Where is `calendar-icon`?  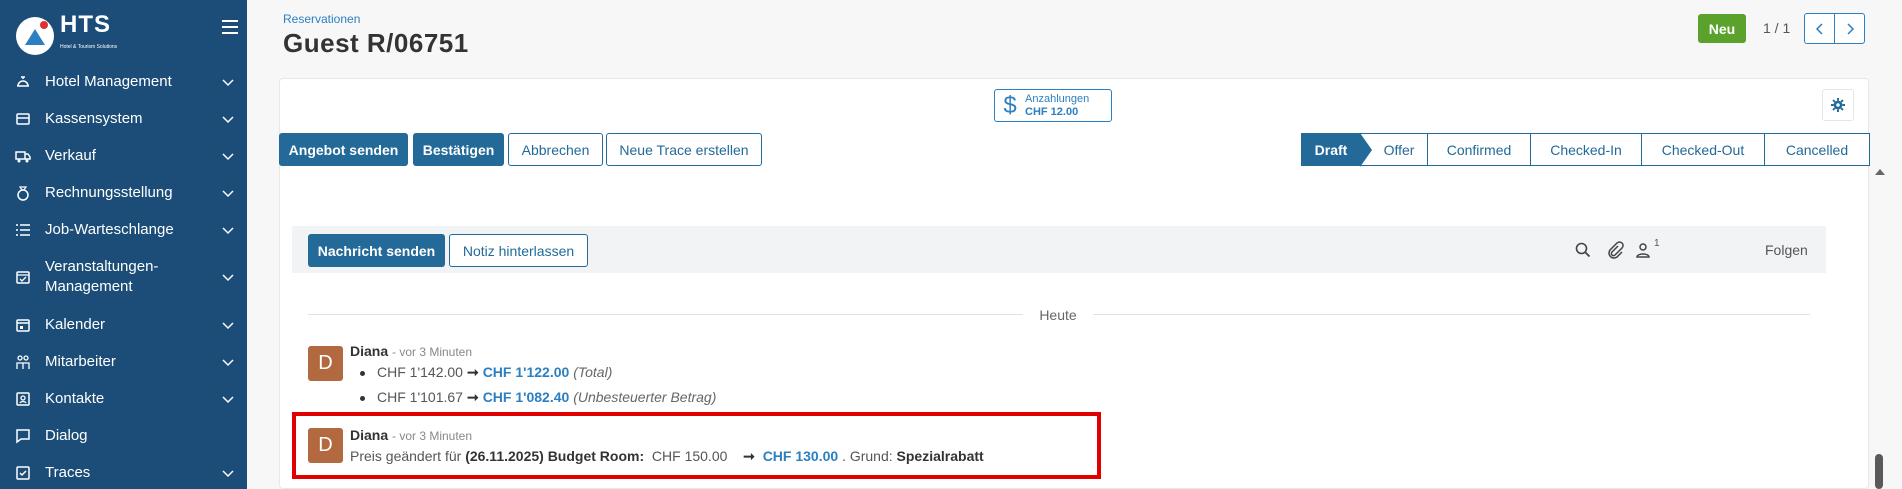
calendar-icon is located at coordinates (23, 325).